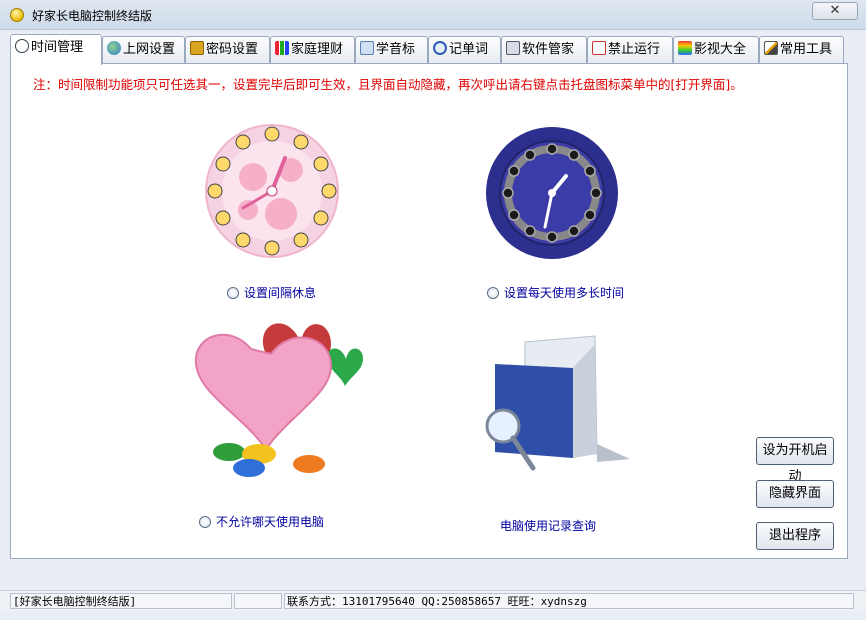 The height and width of the screenshot is (620, 866). Describe the element at coordinates (716, 50) in the screenshot. I see `tab-movies: 影视大全` at that location.